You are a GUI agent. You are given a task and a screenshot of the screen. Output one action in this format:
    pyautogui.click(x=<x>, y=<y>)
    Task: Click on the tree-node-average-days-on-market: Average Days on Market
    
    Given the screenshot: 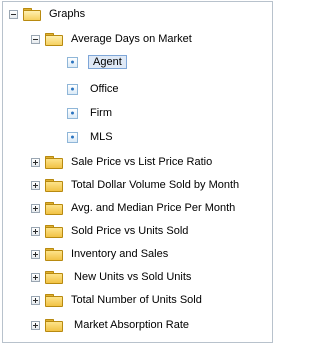 What is the action you would take?
    pyautogui.click(x=112, y=39)
    